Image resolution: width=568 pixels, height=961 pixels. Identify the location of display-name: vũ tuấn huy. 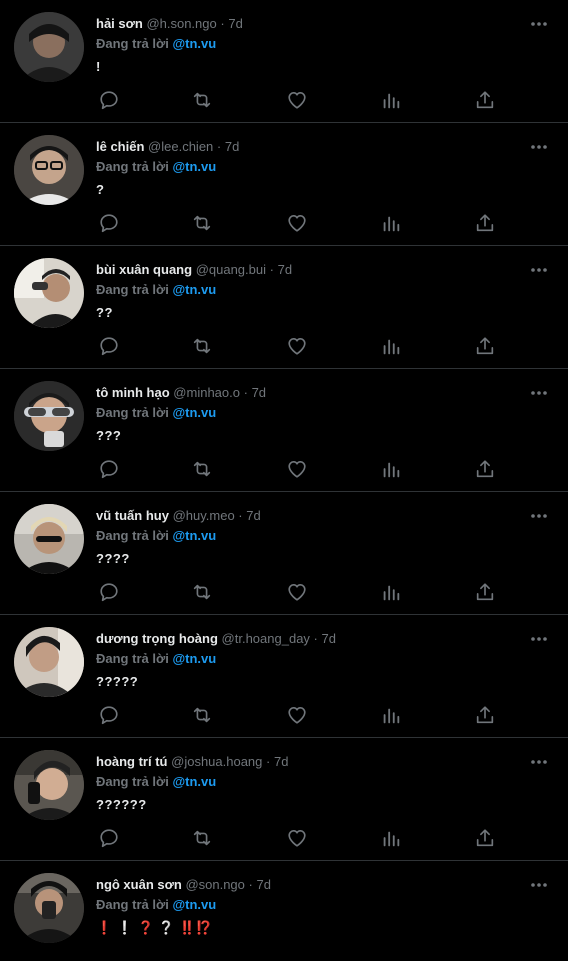
(132, 515).